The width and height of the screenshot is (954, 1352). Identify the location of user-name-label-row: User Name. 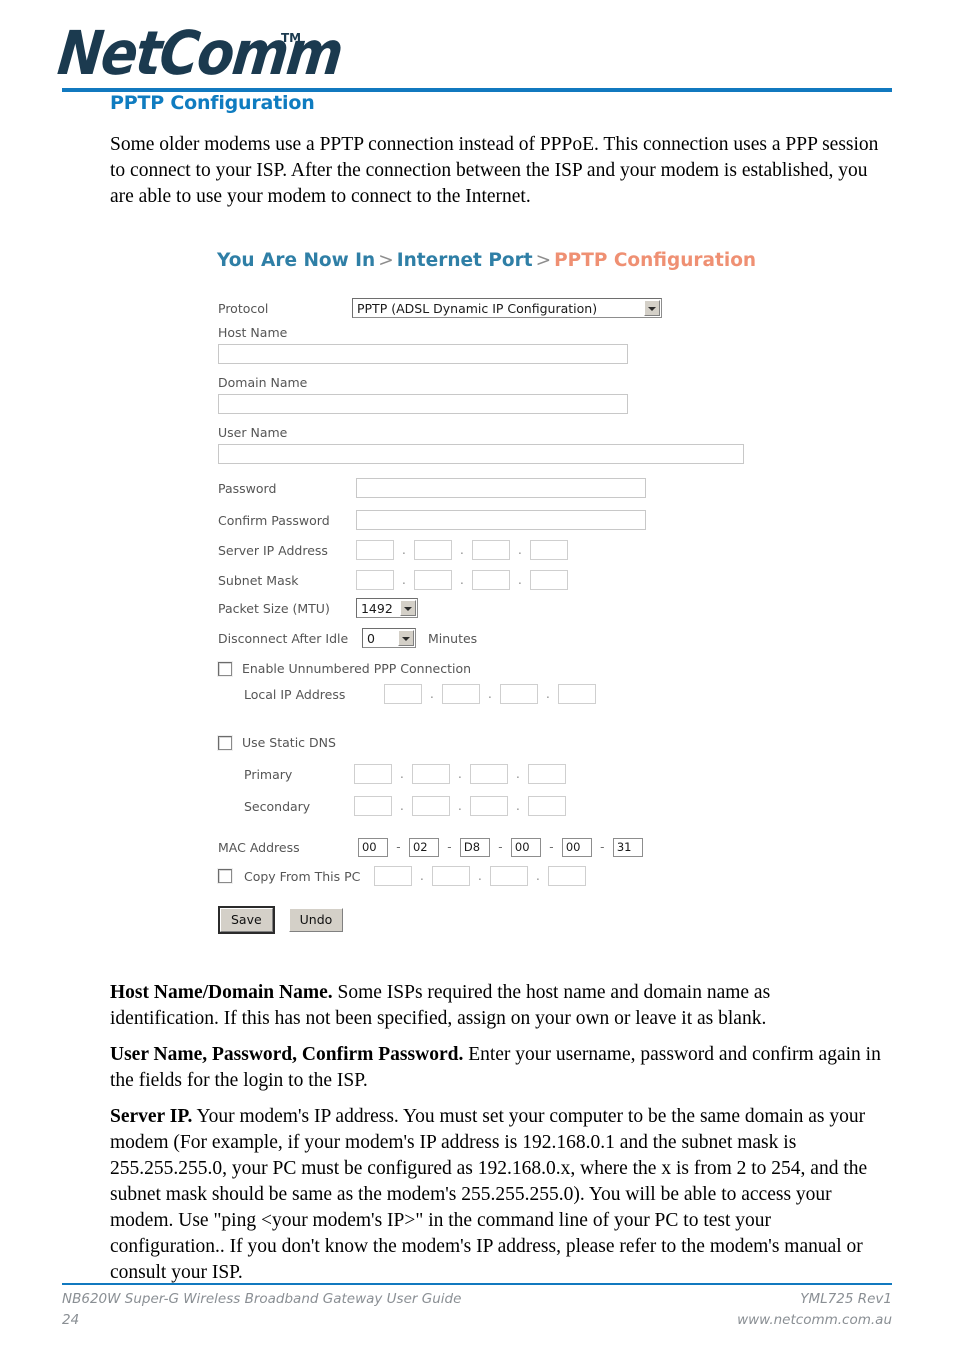
(252, 432).